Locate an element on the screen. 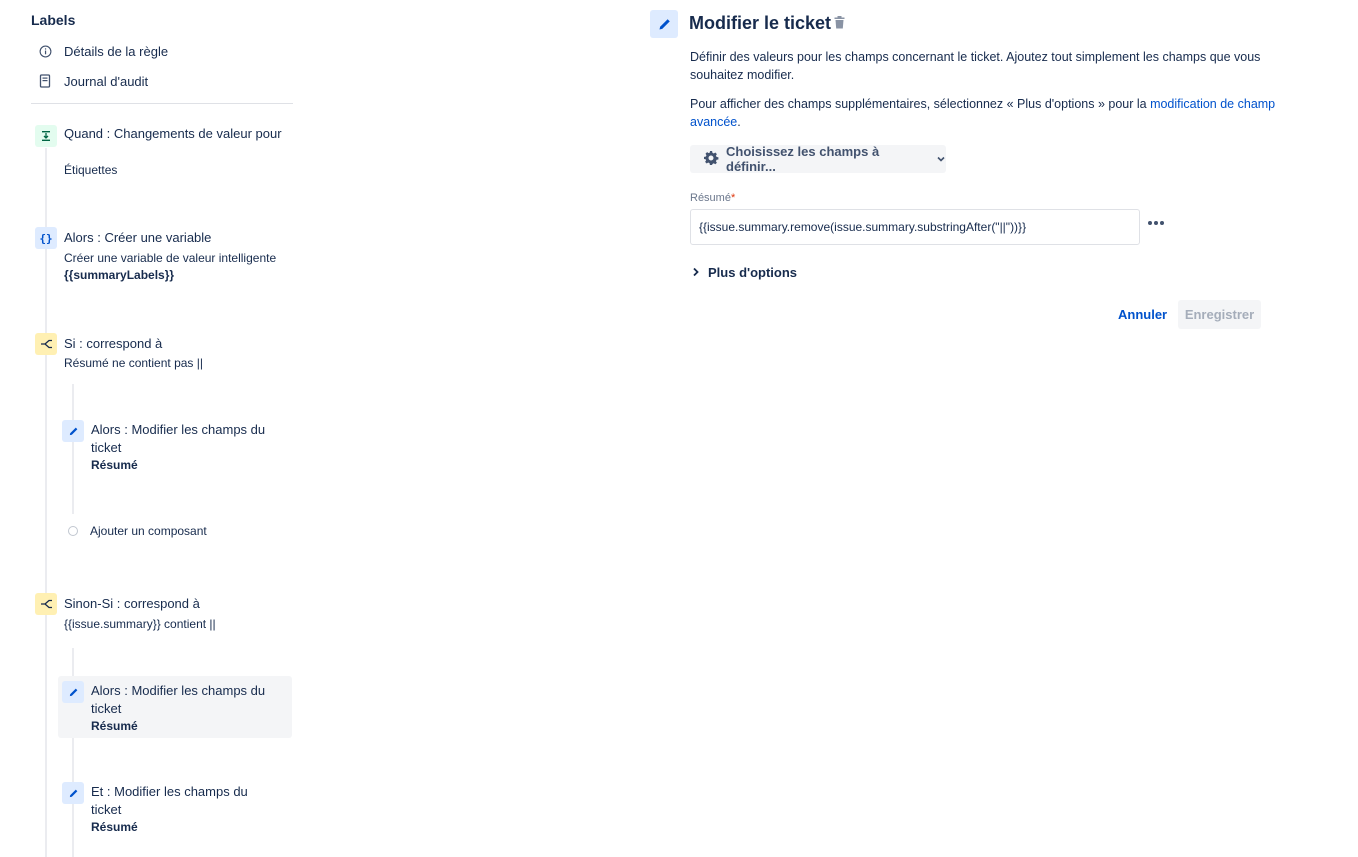 The image size is (1358, 857). summary-label-text: Résumé is located at coordinates (710, 198).